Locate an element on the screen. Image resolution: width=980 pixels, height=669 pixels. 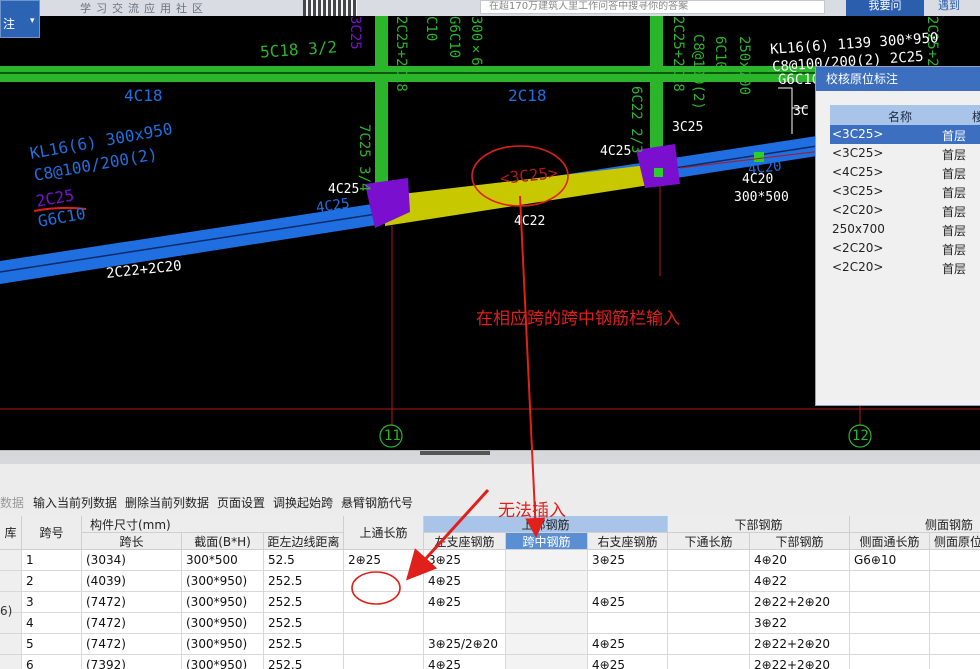
table-row: 3 (7472) (300*950) 252.5 4⊕25 4⊕25 2⊕22+2⊕20 is located at coordinates (490, 602).